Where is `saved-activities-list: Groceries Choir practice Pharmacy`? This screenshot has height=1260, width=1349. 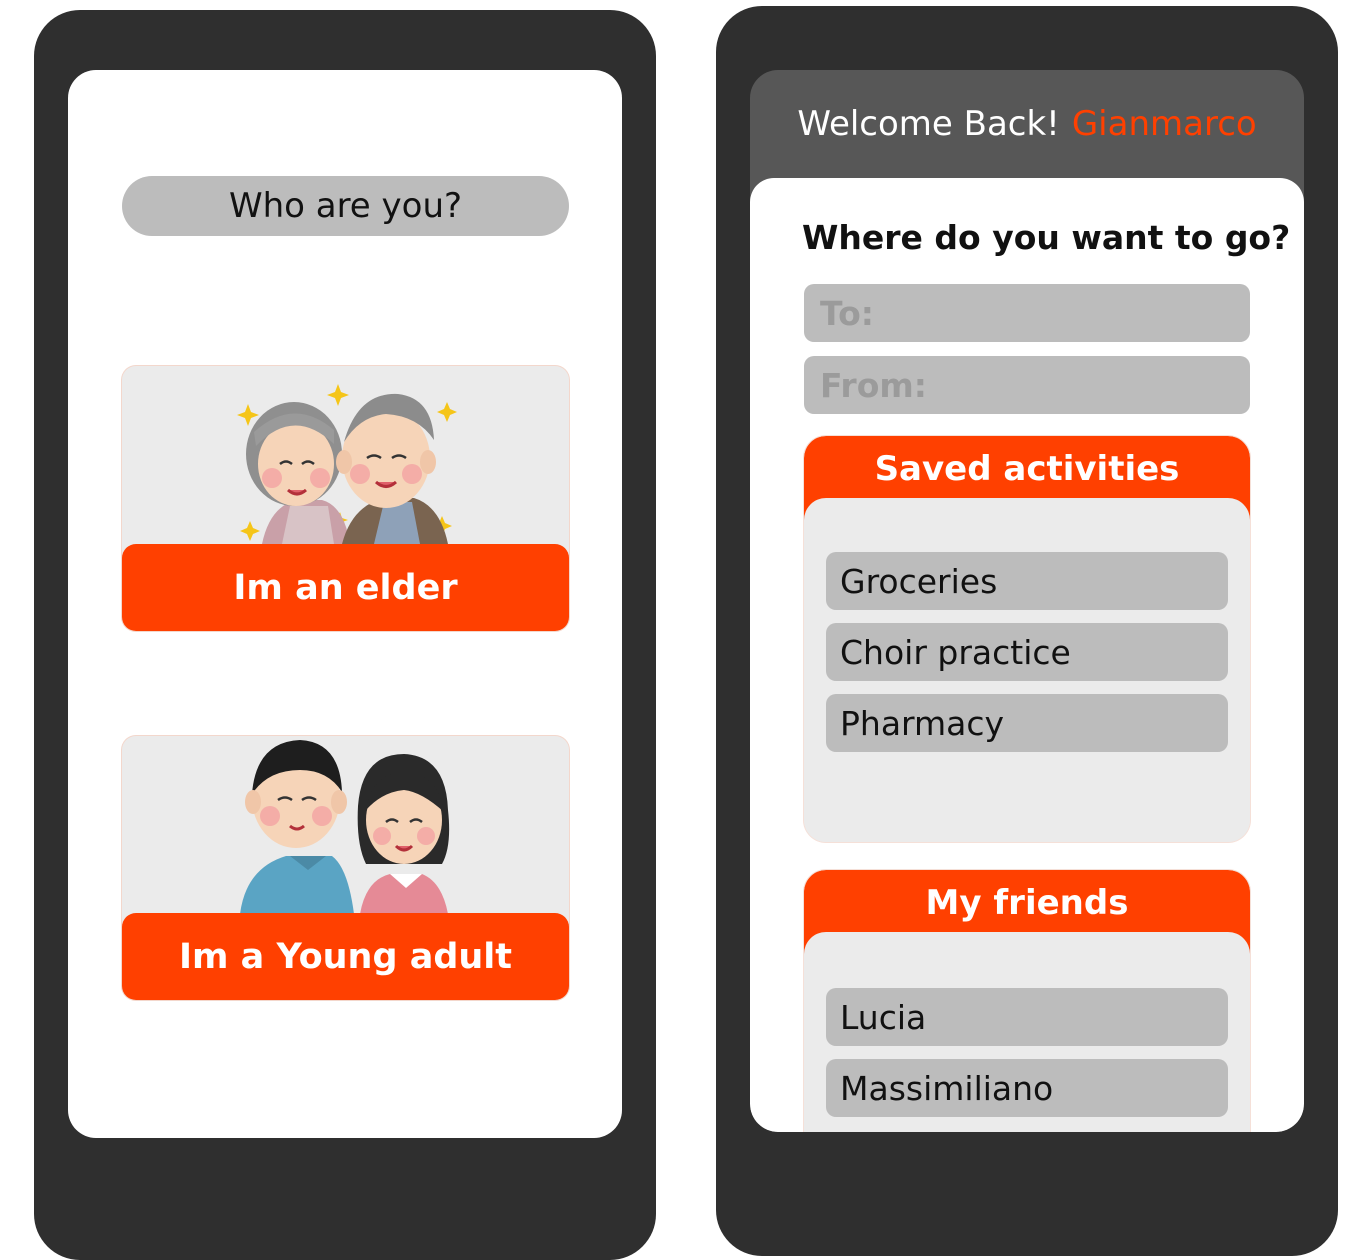 saved-activities-list: Groceries Choir practice Pharmacy is located at coordinates (1027, 670).